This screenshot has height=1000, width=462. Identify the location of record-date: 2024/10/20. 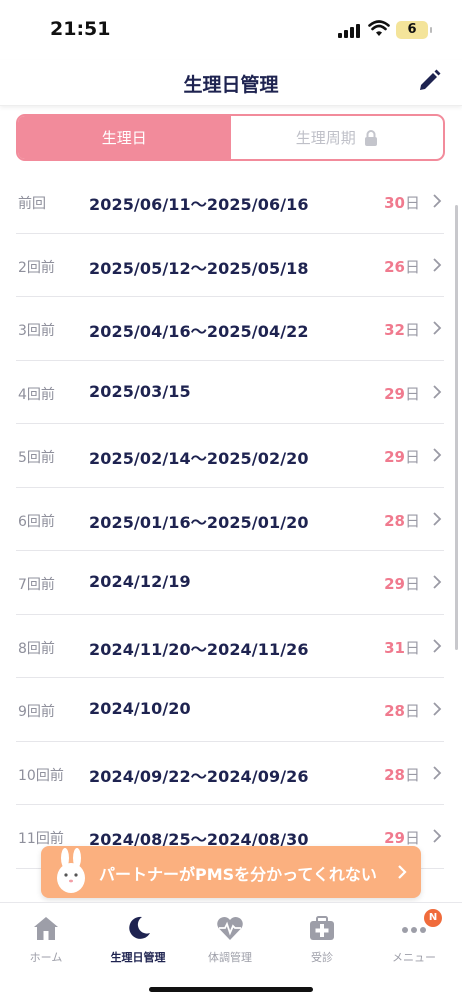
(140, 708).